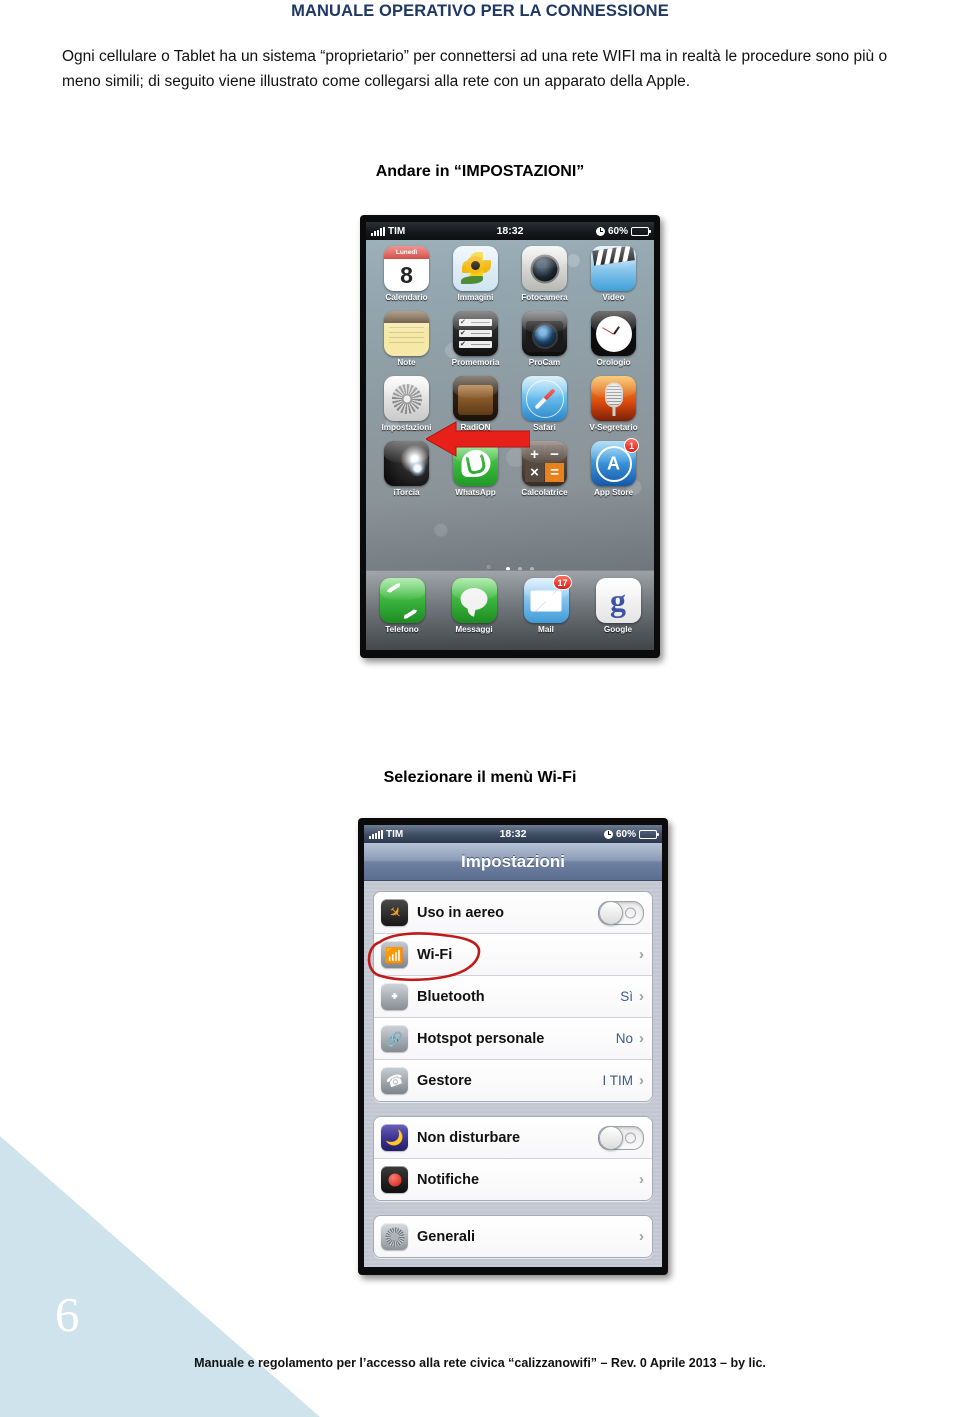 The image size is (960, 1417). I want to click on row-label: Hotspot personale, so click(481, 1038).